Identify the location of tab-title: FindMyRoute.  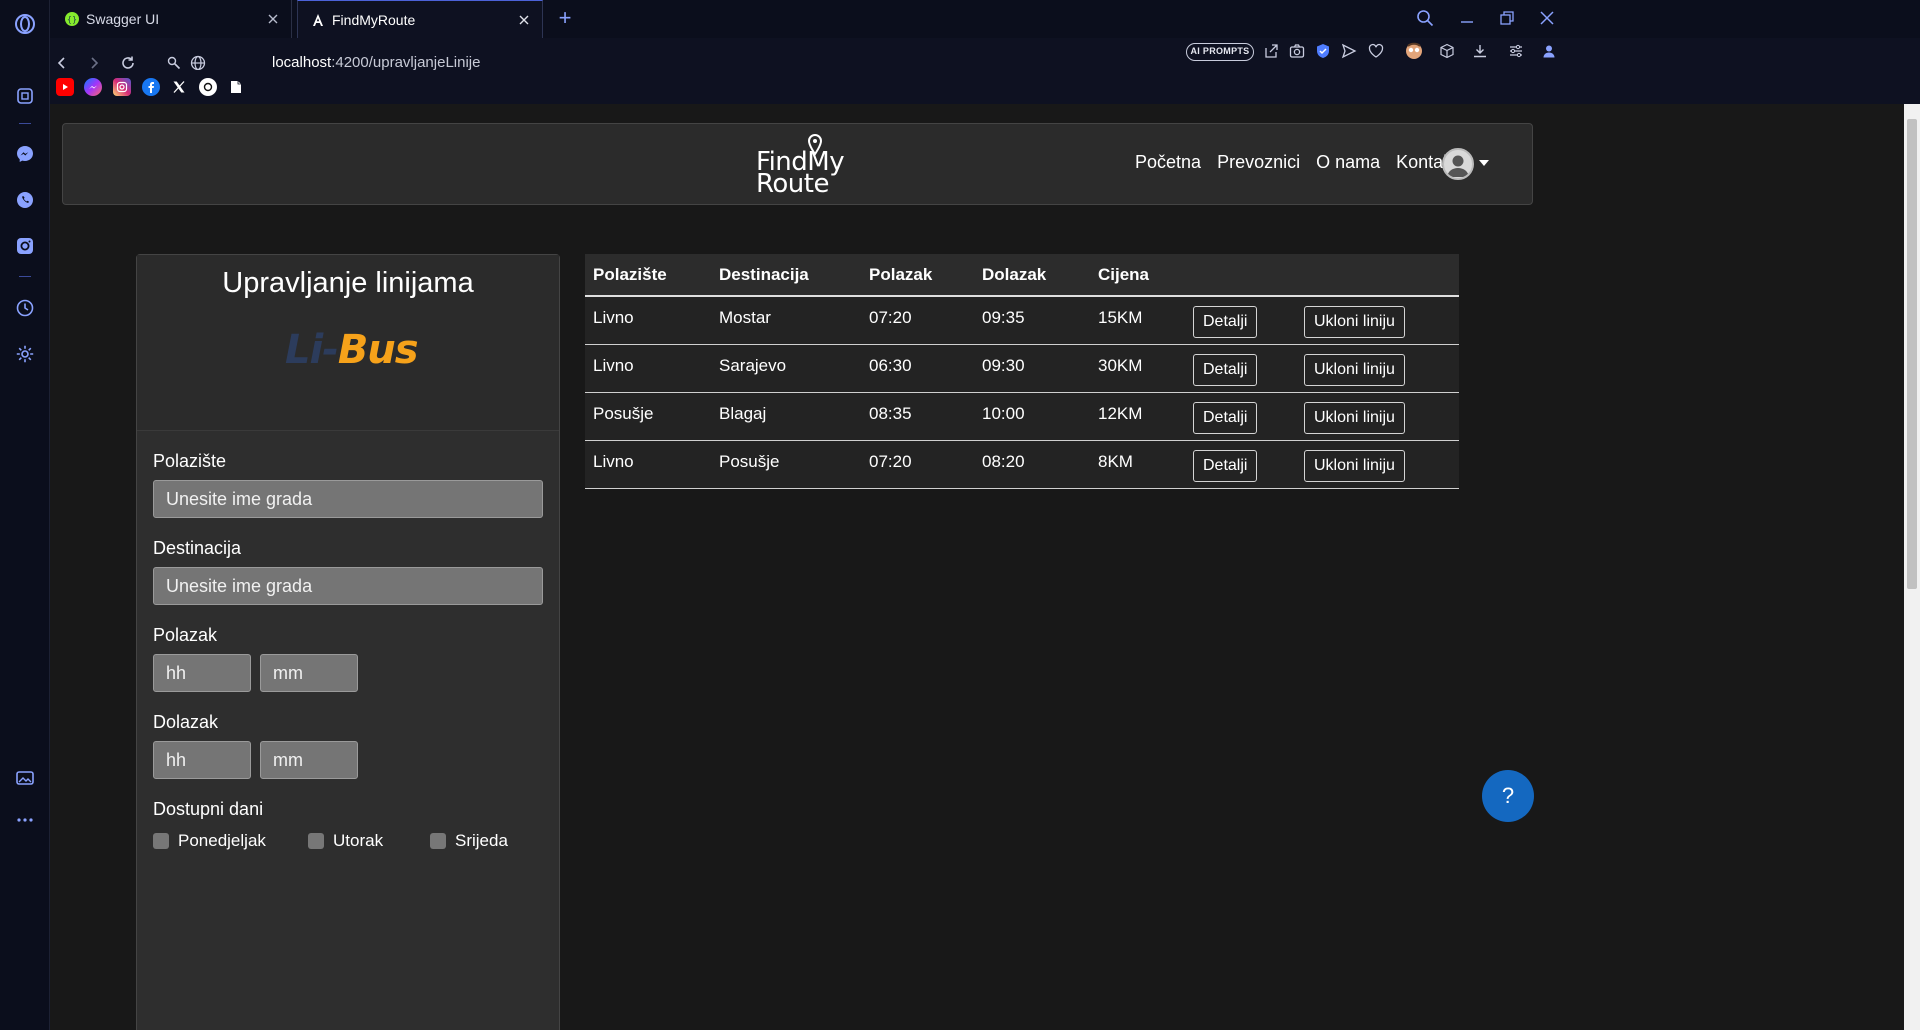
(374, 19).